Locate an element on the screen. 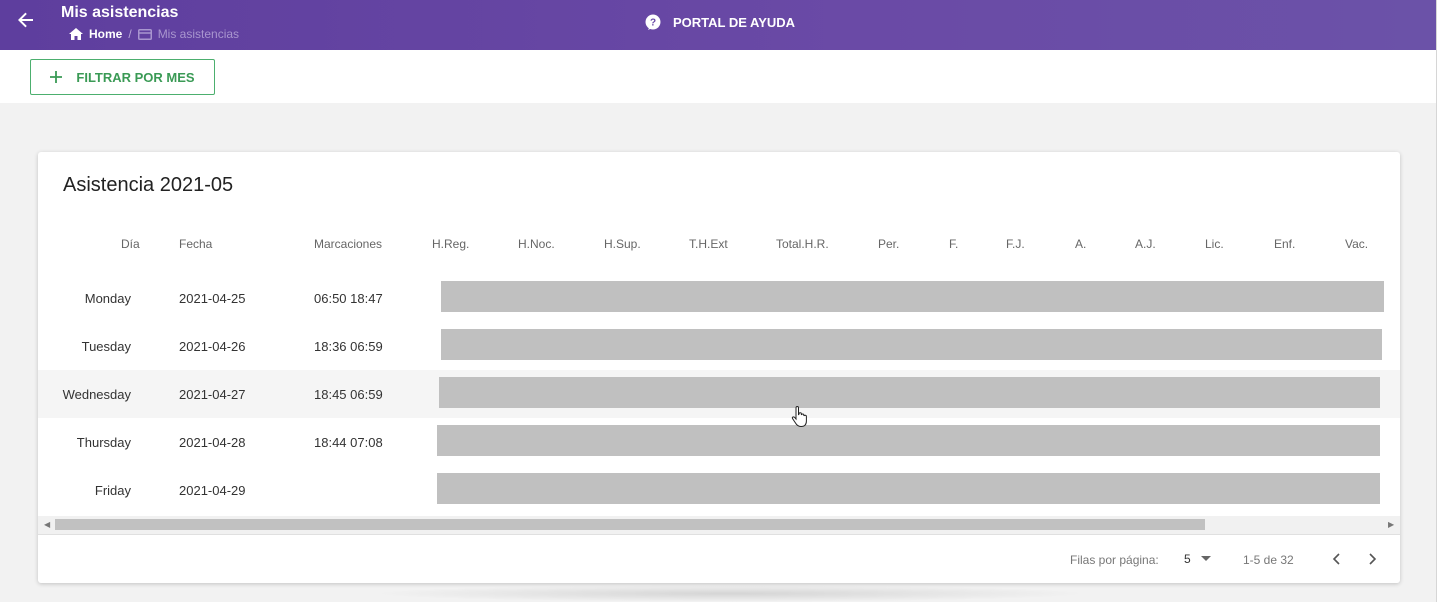 This screenshot has width=1440, height=602. breadcrumb-home-label: Home is located at coordinates (106, 34).